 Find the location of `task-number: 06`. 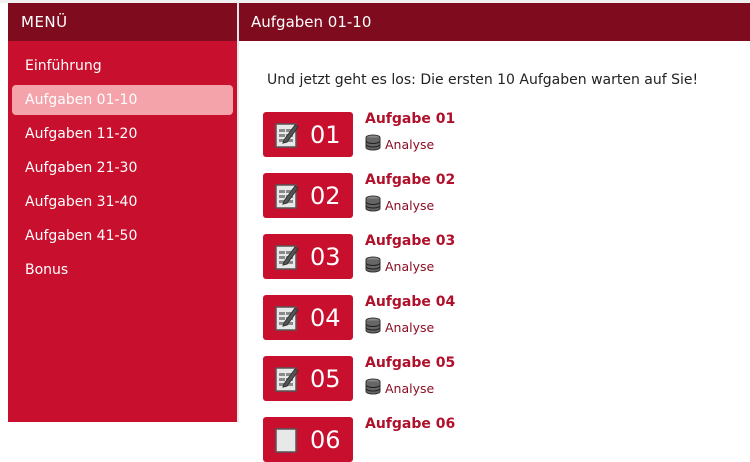

task-number: 06 is located at coordinates (325, 439).